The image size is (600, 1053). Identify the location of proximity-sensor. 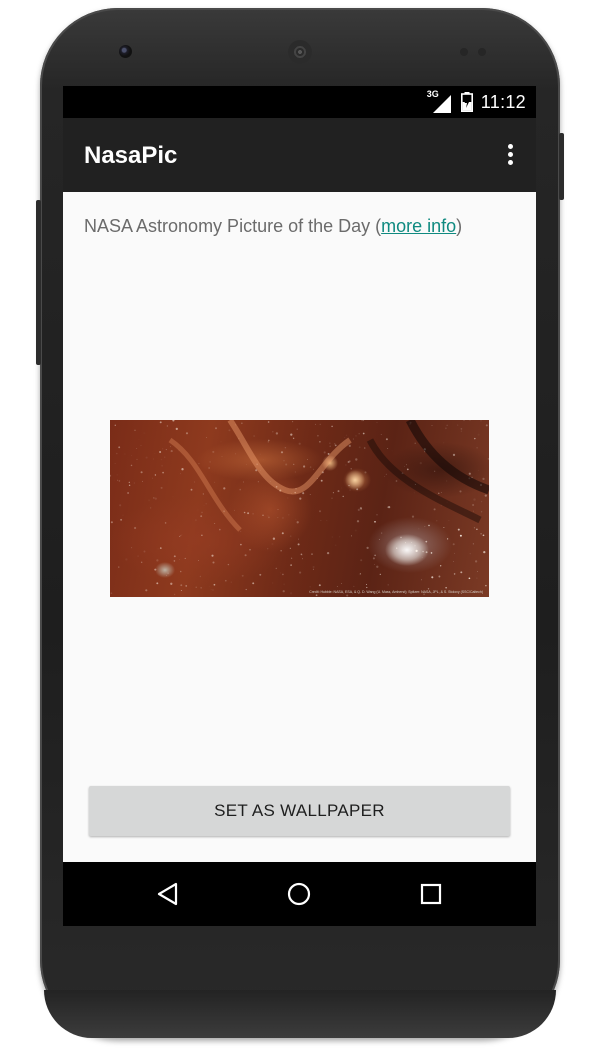
(464, 52).